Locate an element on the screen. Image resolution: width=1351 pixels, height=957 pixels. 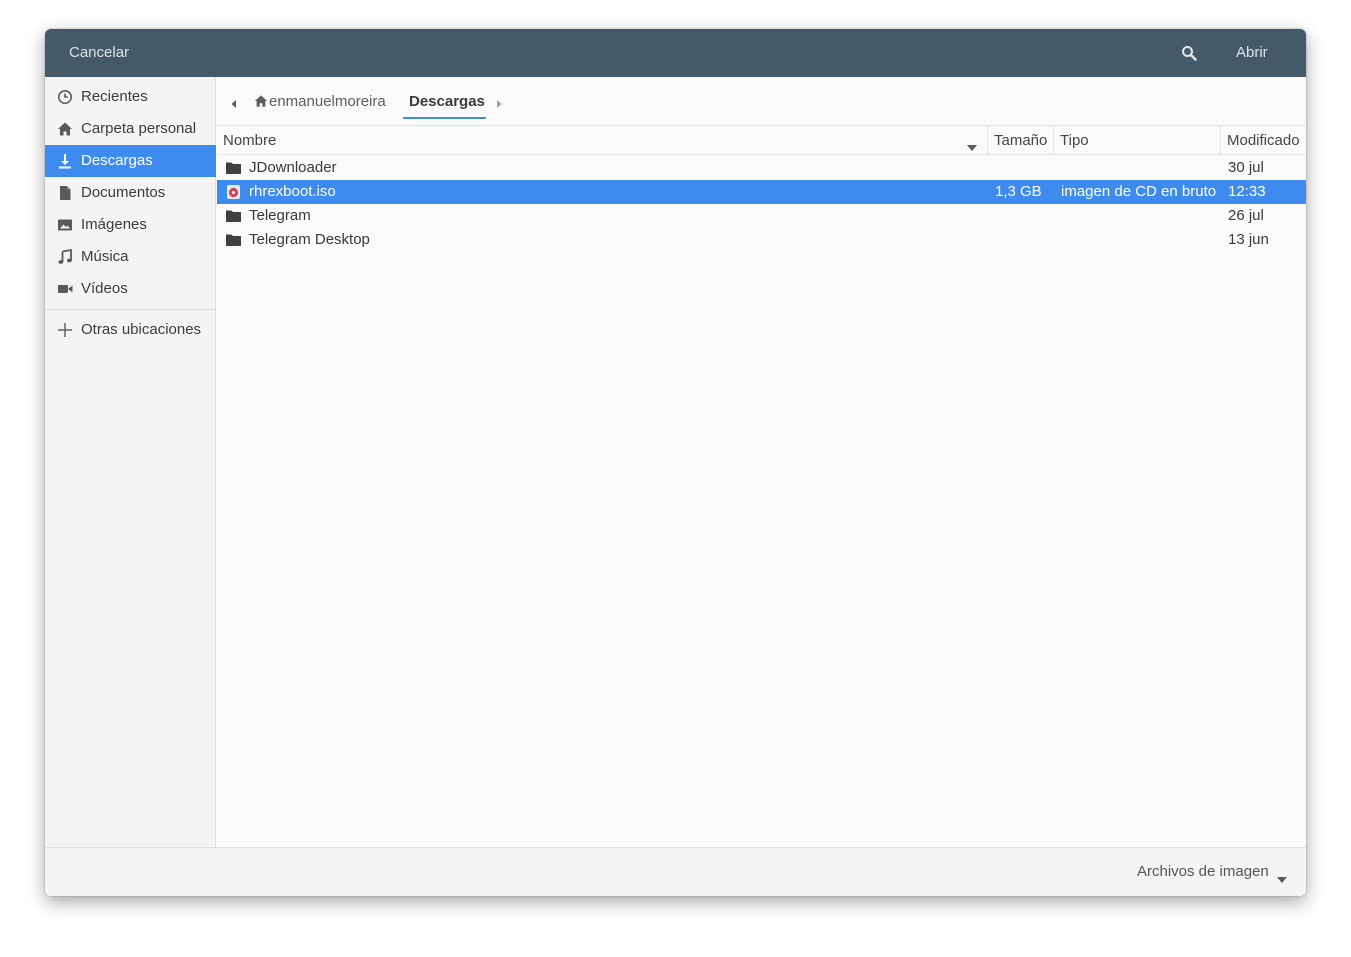
sidebar-item-label: Carpeta personal is located at coordinates (139, 128).